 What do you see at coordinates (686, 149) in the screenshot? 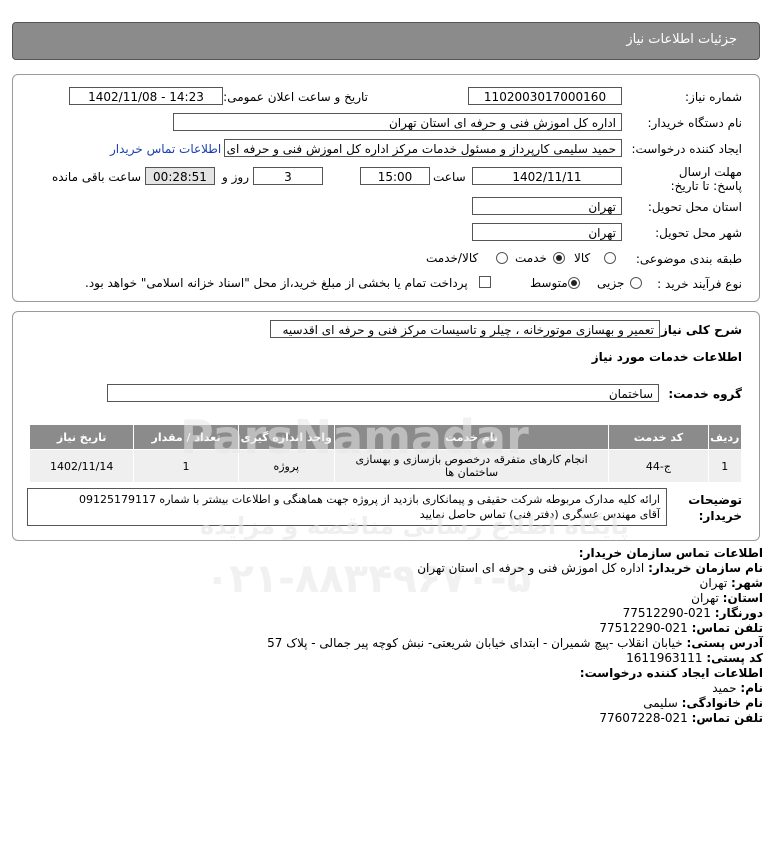
I see `requester-label: ایجاد کننده درخواست:` at bounding box center [686, 149].